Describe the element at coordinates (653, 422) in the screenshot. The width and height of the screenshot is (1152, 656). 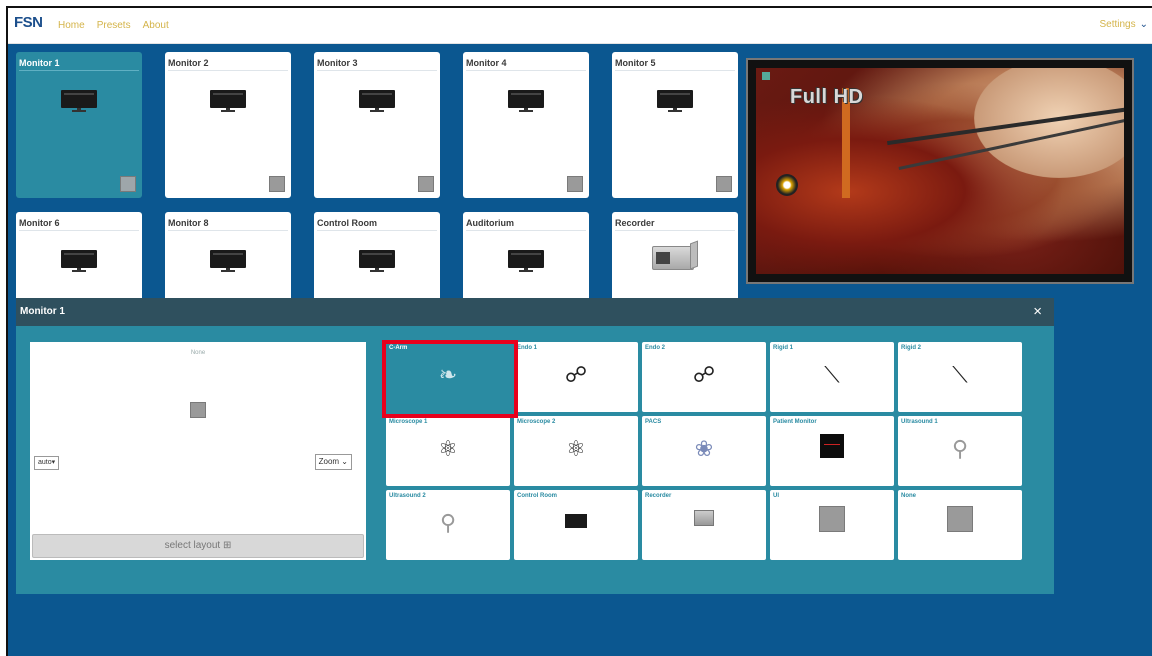
I see `source-name: PACS` at that location.